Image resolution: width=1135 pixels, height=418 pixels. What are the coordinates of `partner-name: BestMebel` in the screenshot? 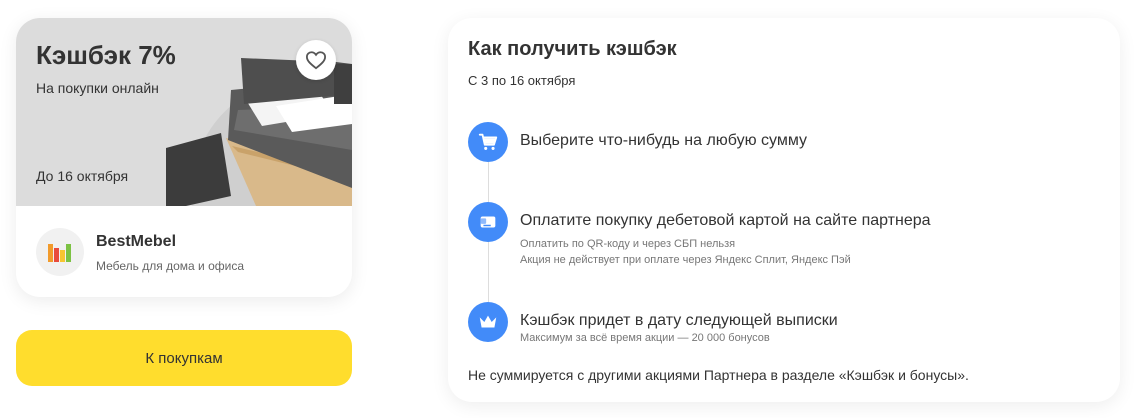 It's located at (136, 241).